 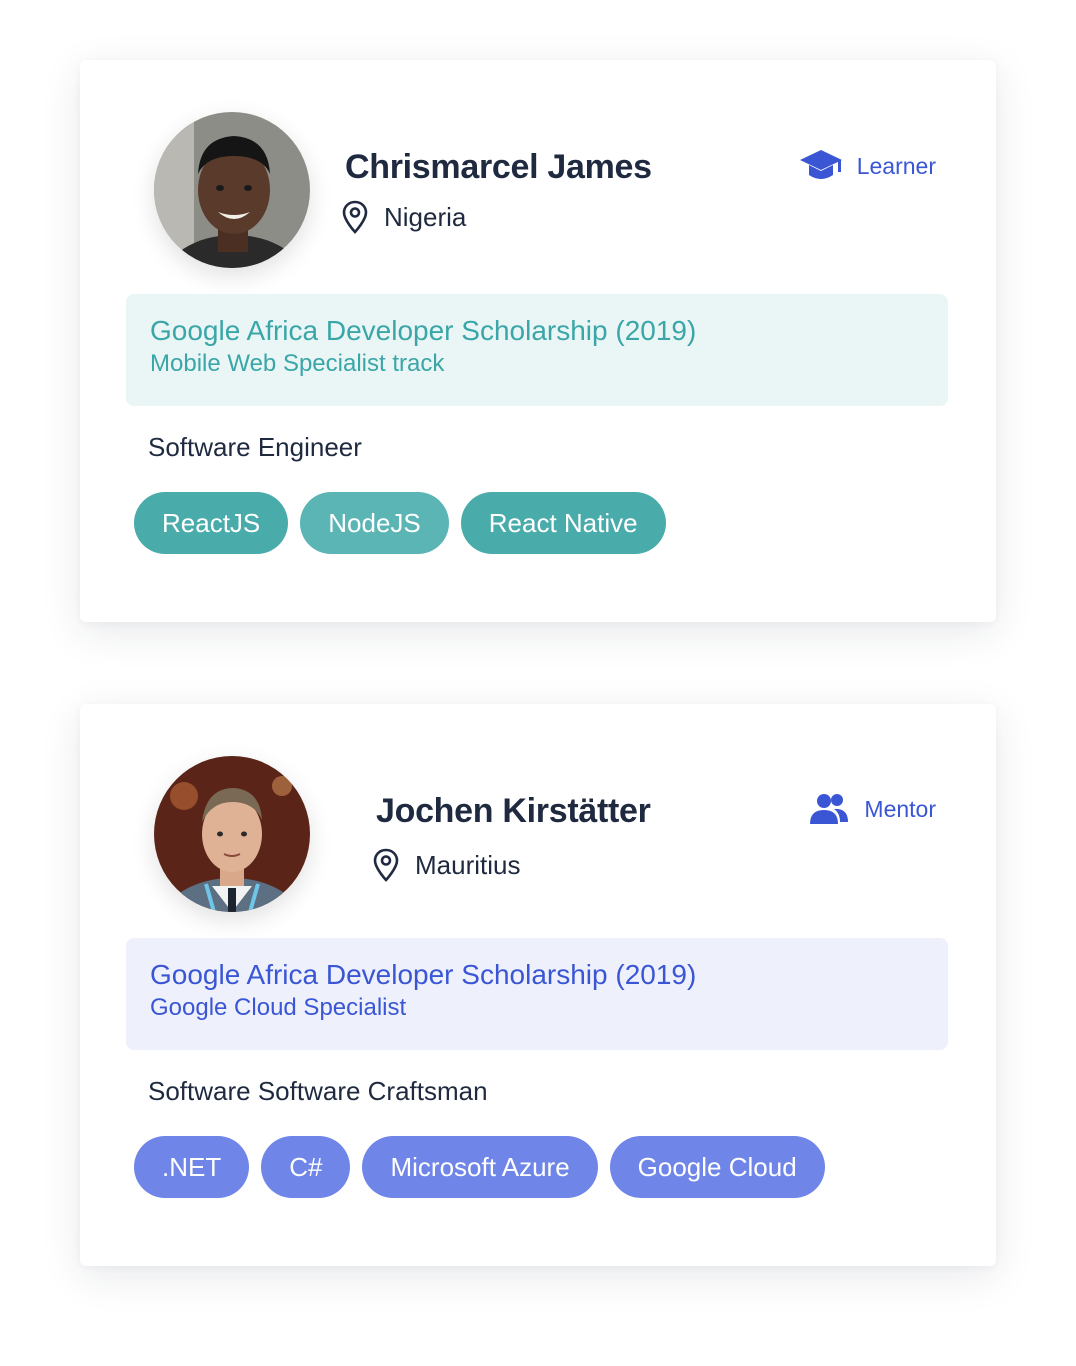 What do you see at coordinates (563, 523) in the screenshot?
I see `skill-tag: React Native` at bounding box center [563, 523].